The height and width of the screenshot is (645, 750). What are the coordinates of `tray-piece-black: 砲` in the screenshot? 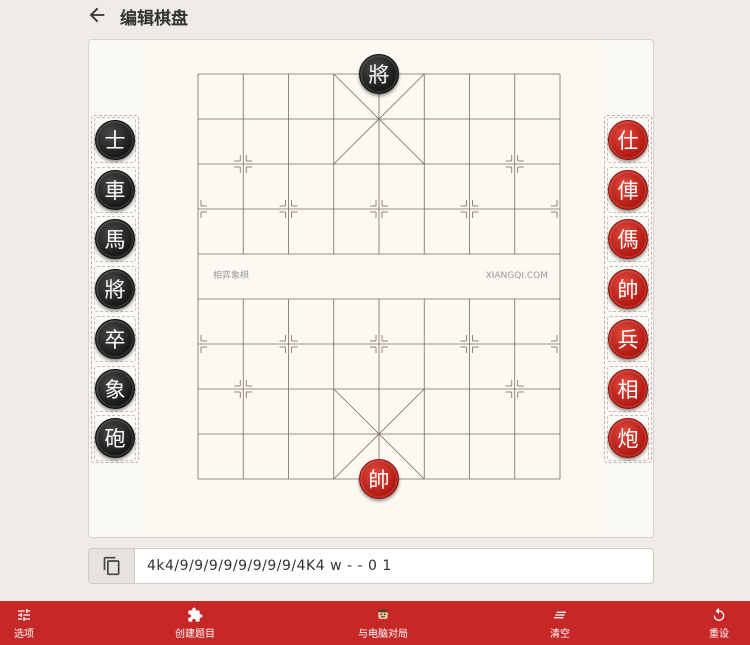 It's located at (115, 438).